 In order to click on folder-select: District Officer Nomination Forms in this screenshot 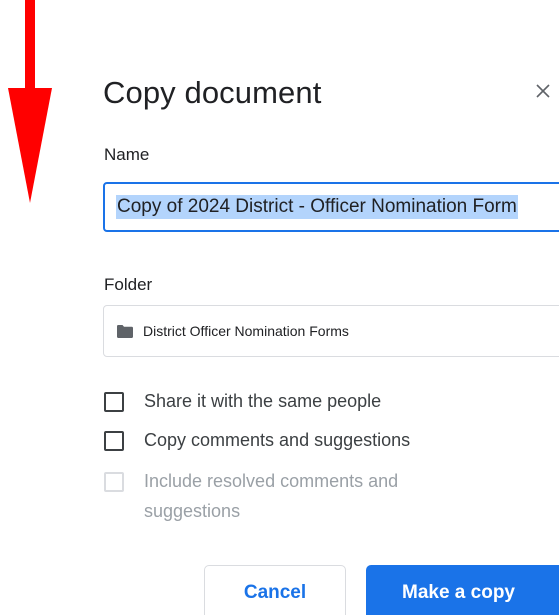, I will do `click(331, 331)`.